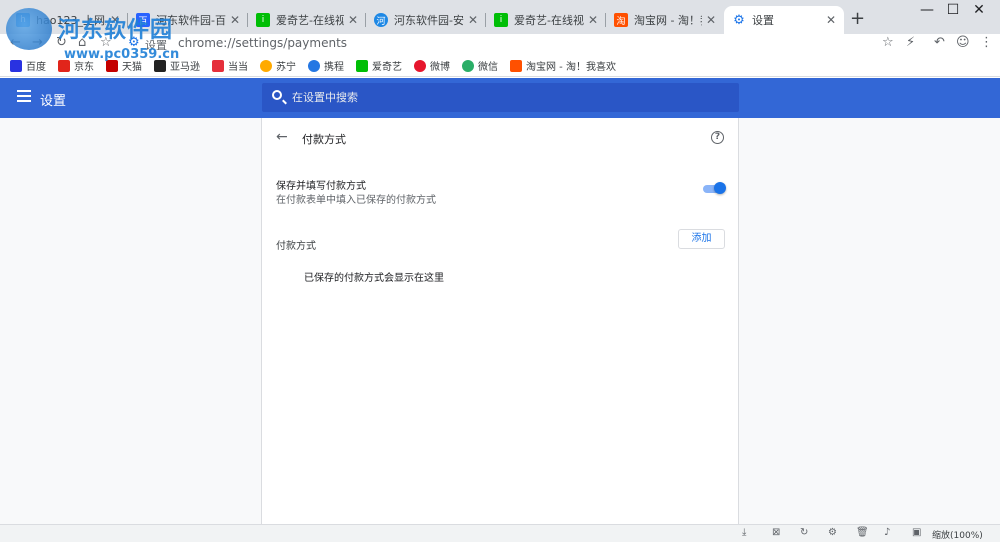 This screenshot has width=1000, height=542. I want to click on refresh-icon: ↻, so click(804, 532).